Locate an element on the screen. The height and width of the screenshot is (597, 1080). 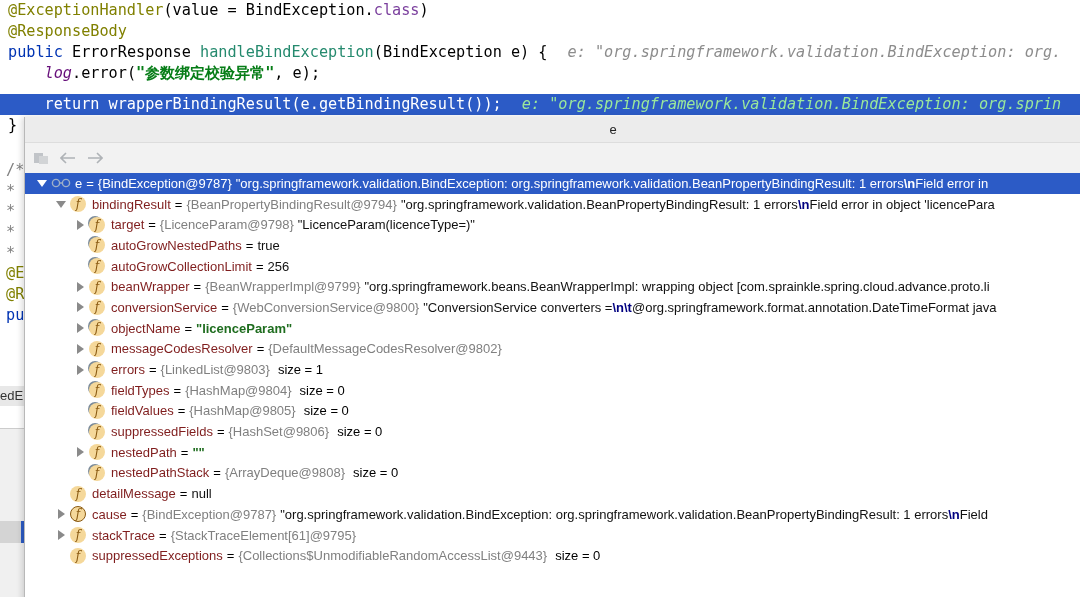
variable-entry: suppressedFields = {HashSet@9806} size = 0 is located at coordinates (247, 432).